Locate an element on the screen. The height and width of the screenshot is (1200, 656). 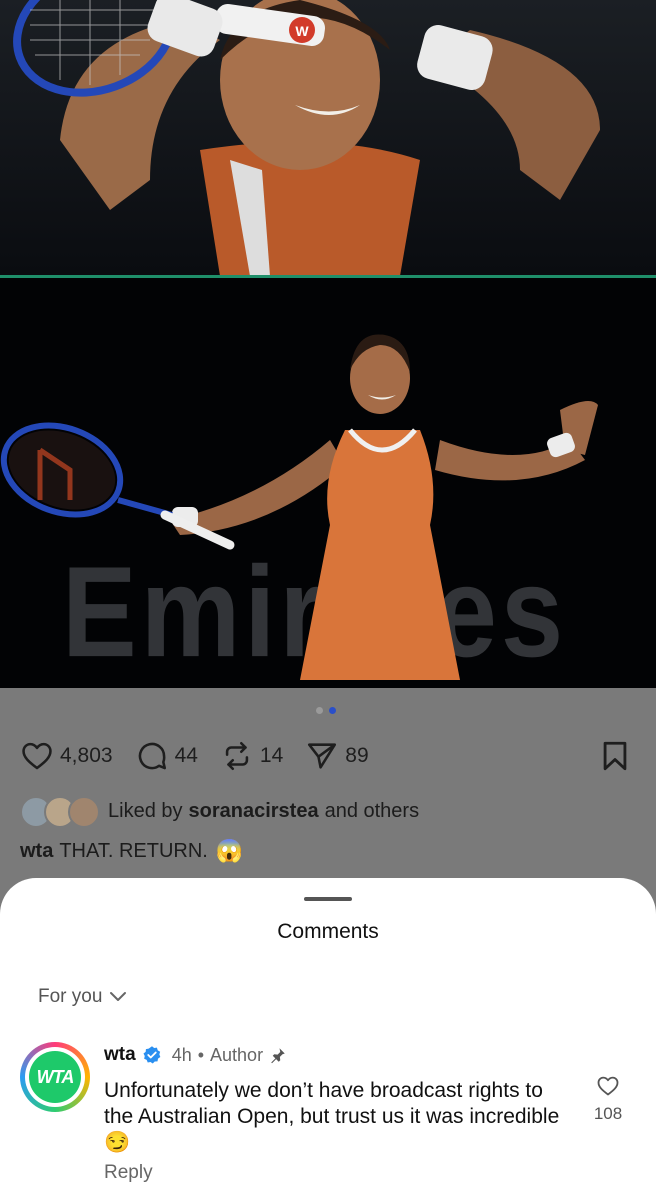
share-button: 89 is located at coordinates (337, 756).